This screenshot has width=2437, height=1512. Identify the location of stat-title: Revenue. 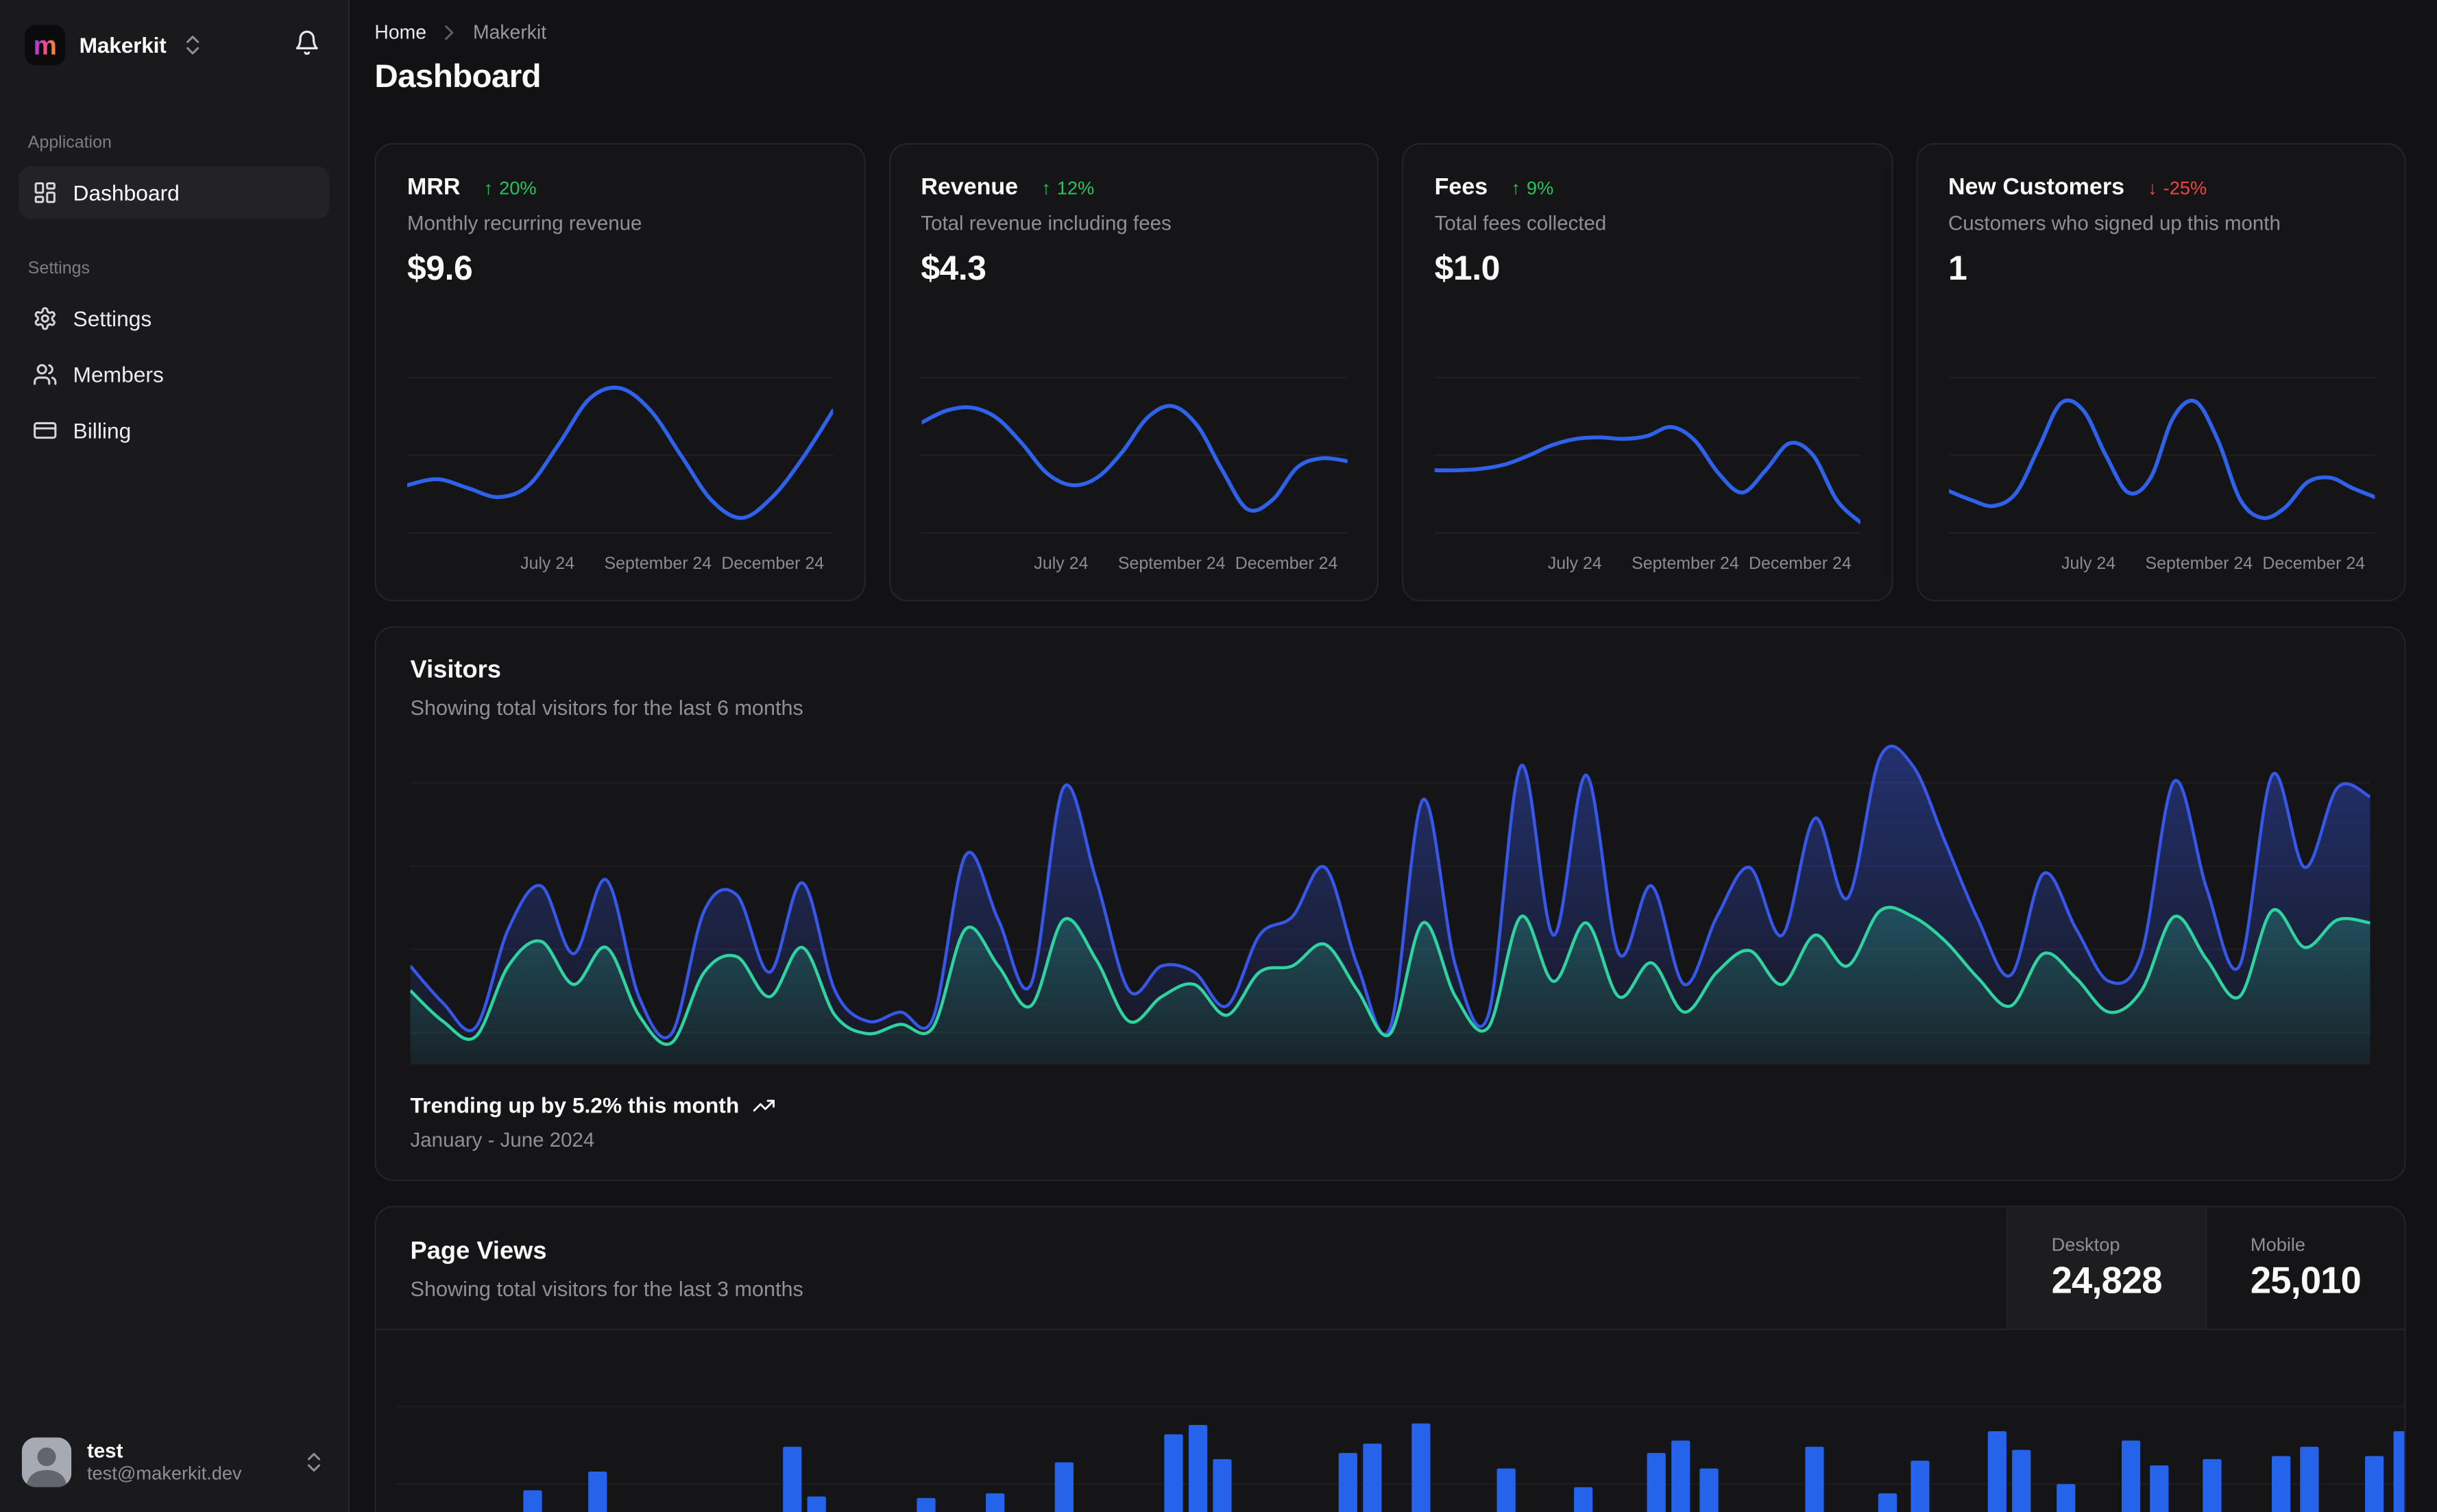
(970, 188).